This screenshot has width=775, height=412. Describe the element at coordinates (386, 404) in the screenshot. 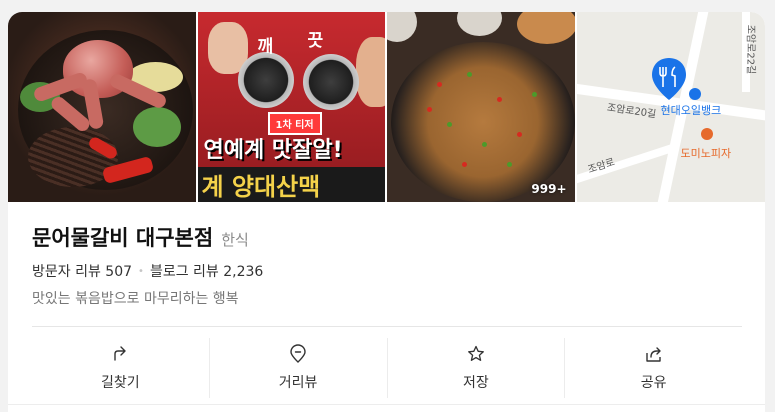

I see `bottom-divider` at that location.